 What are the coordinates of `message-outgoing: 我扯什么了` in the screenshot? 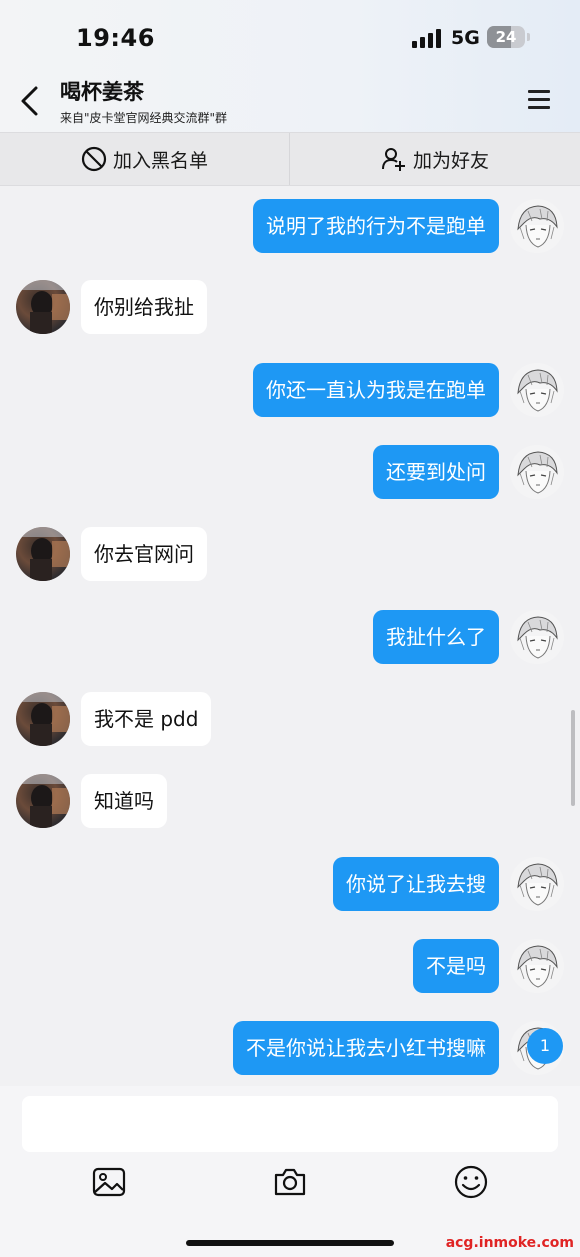 It's located at (290, 638).